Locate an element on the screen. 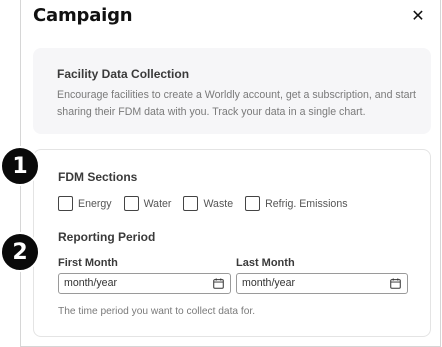  checkbox-label: Waste is located at coordinates (218, 203).